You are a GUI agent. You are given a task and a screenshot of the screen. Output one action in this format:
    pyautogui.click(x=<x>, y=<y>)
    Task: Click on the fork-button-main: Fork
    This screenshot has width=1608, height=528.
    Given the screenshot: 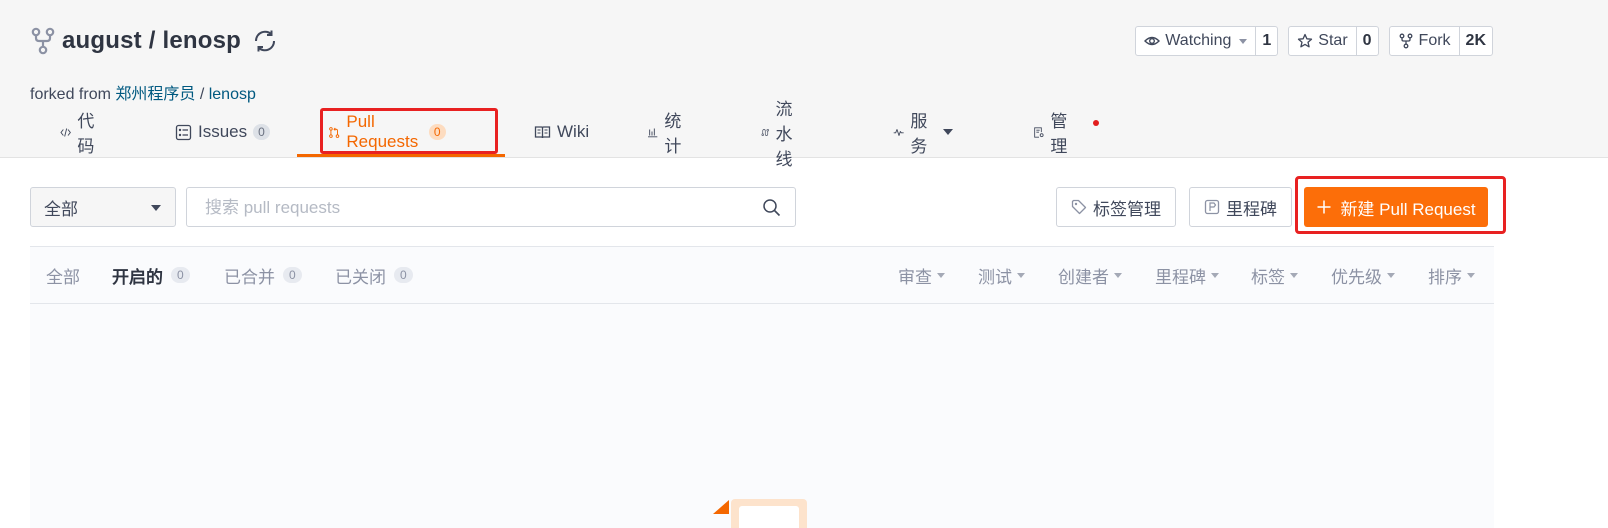 What is the action you would take?
    pyautogui.click(x=1424, y=41)
    